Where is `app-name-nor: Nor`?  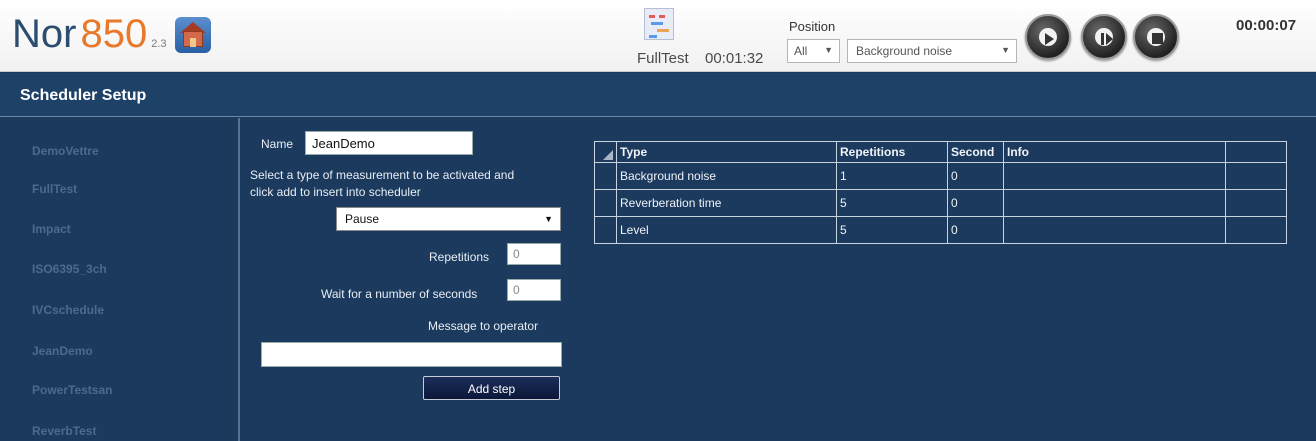
app-name-nor: Nor is located at coordinates (44, 34).